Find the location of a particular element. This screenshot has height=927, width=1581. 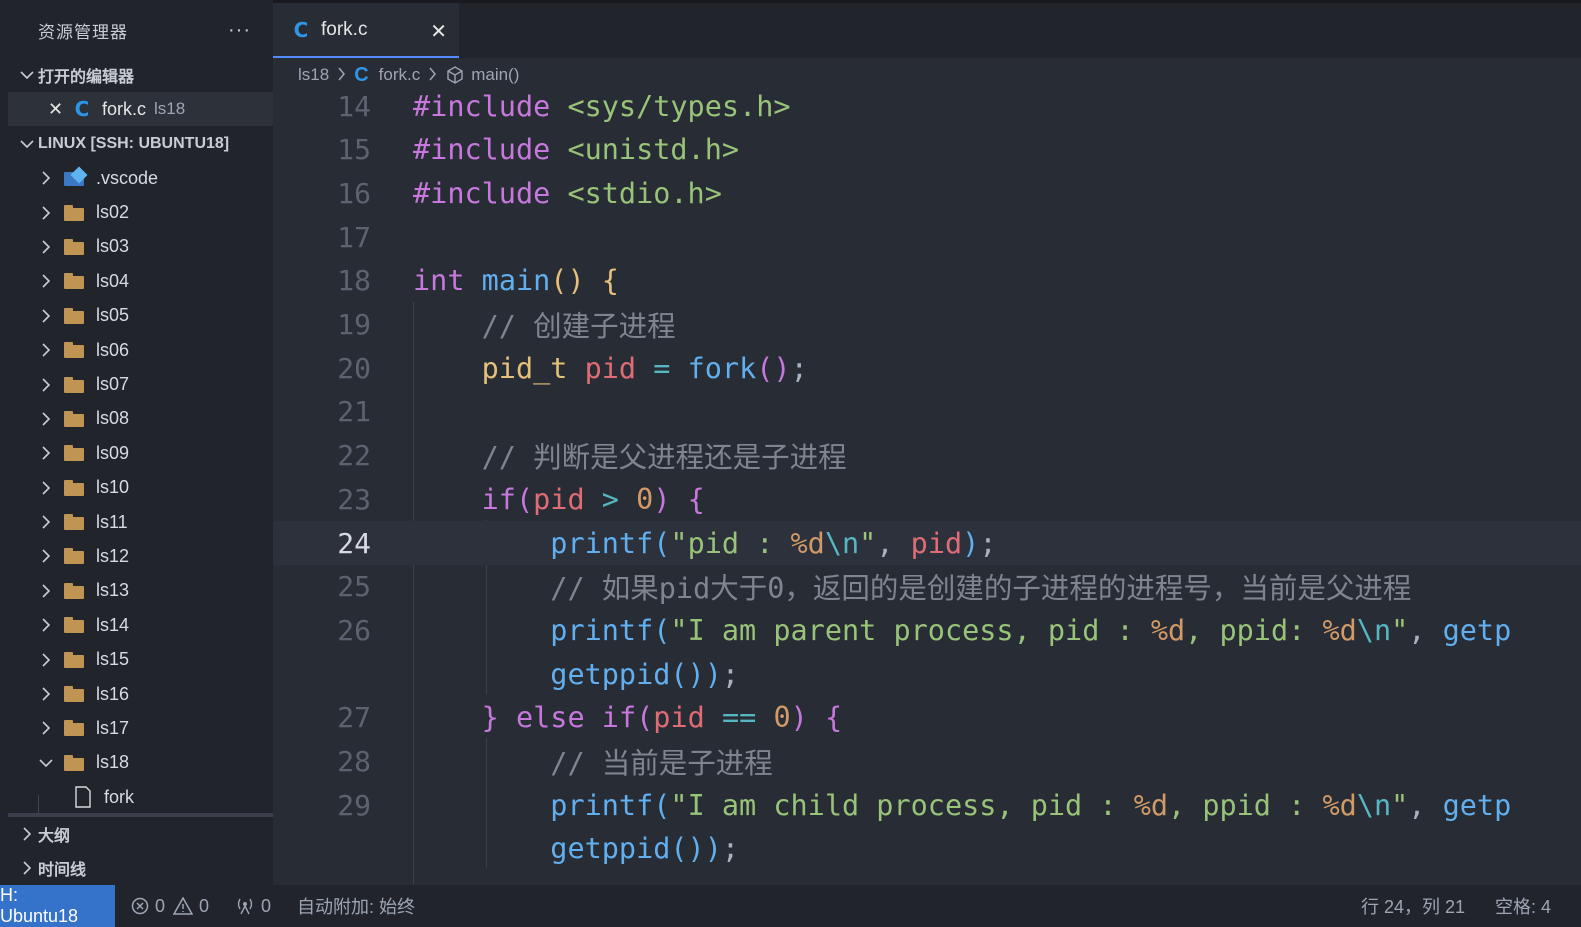

tree-item-ls16: ls16 is located at coordinates (140, 694).